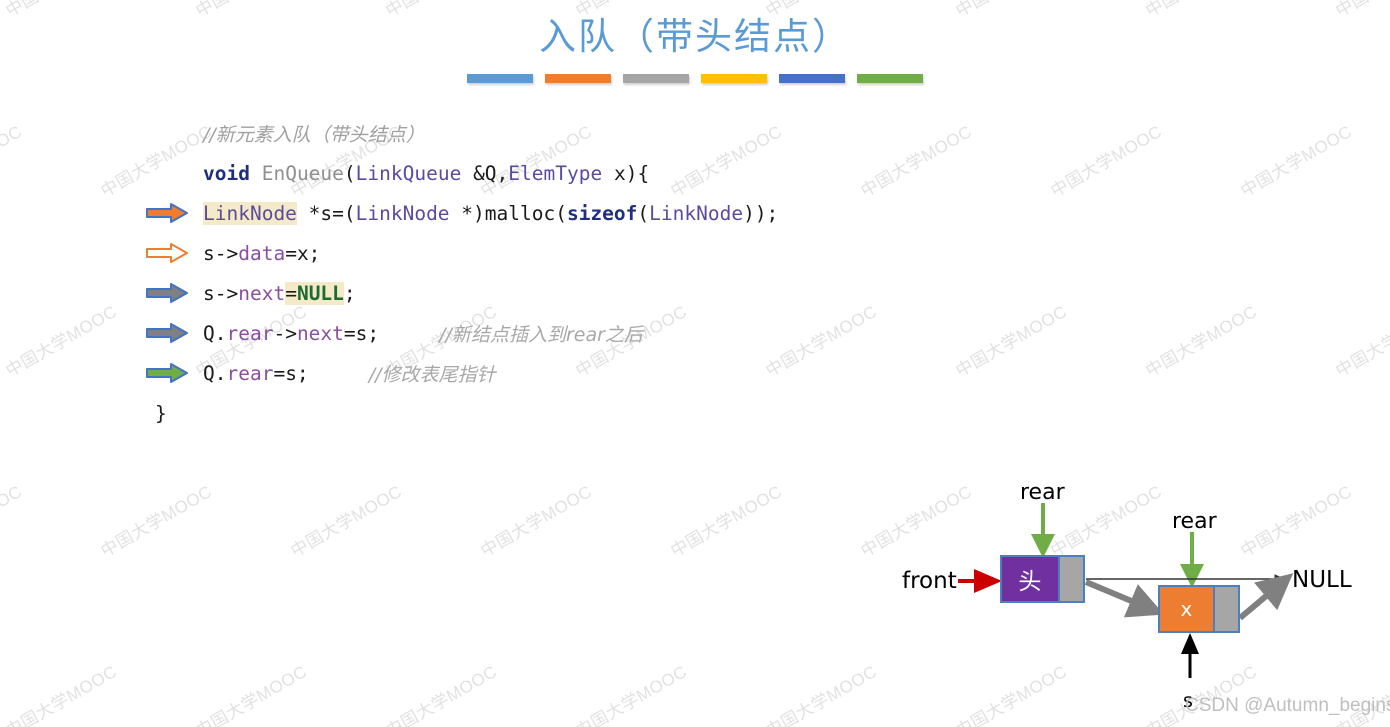 The height and width of the screenshot is (727, 1390). What do you see at coordinates (461, 253) in the screenshot?
I see `code-line-setdata: s->data=x;` at bounding box center [461, 253].